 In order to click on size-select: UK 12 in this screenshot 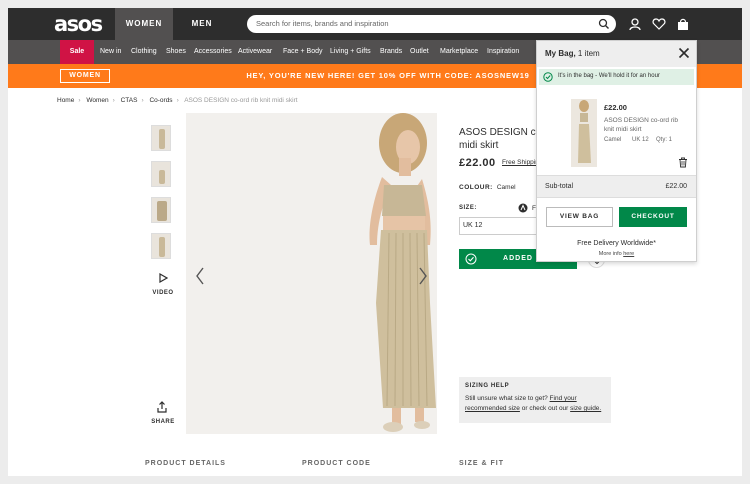, I will do `click(499, 226)`.